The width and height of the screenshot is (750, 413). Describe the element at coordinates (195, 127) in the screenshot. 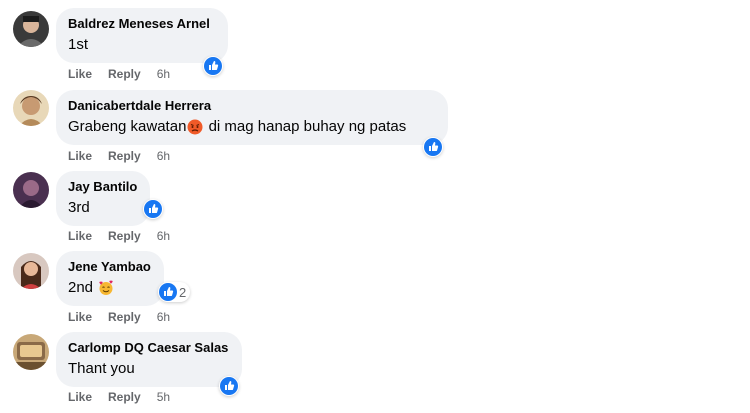

I see `angry-face-icon` at that location.